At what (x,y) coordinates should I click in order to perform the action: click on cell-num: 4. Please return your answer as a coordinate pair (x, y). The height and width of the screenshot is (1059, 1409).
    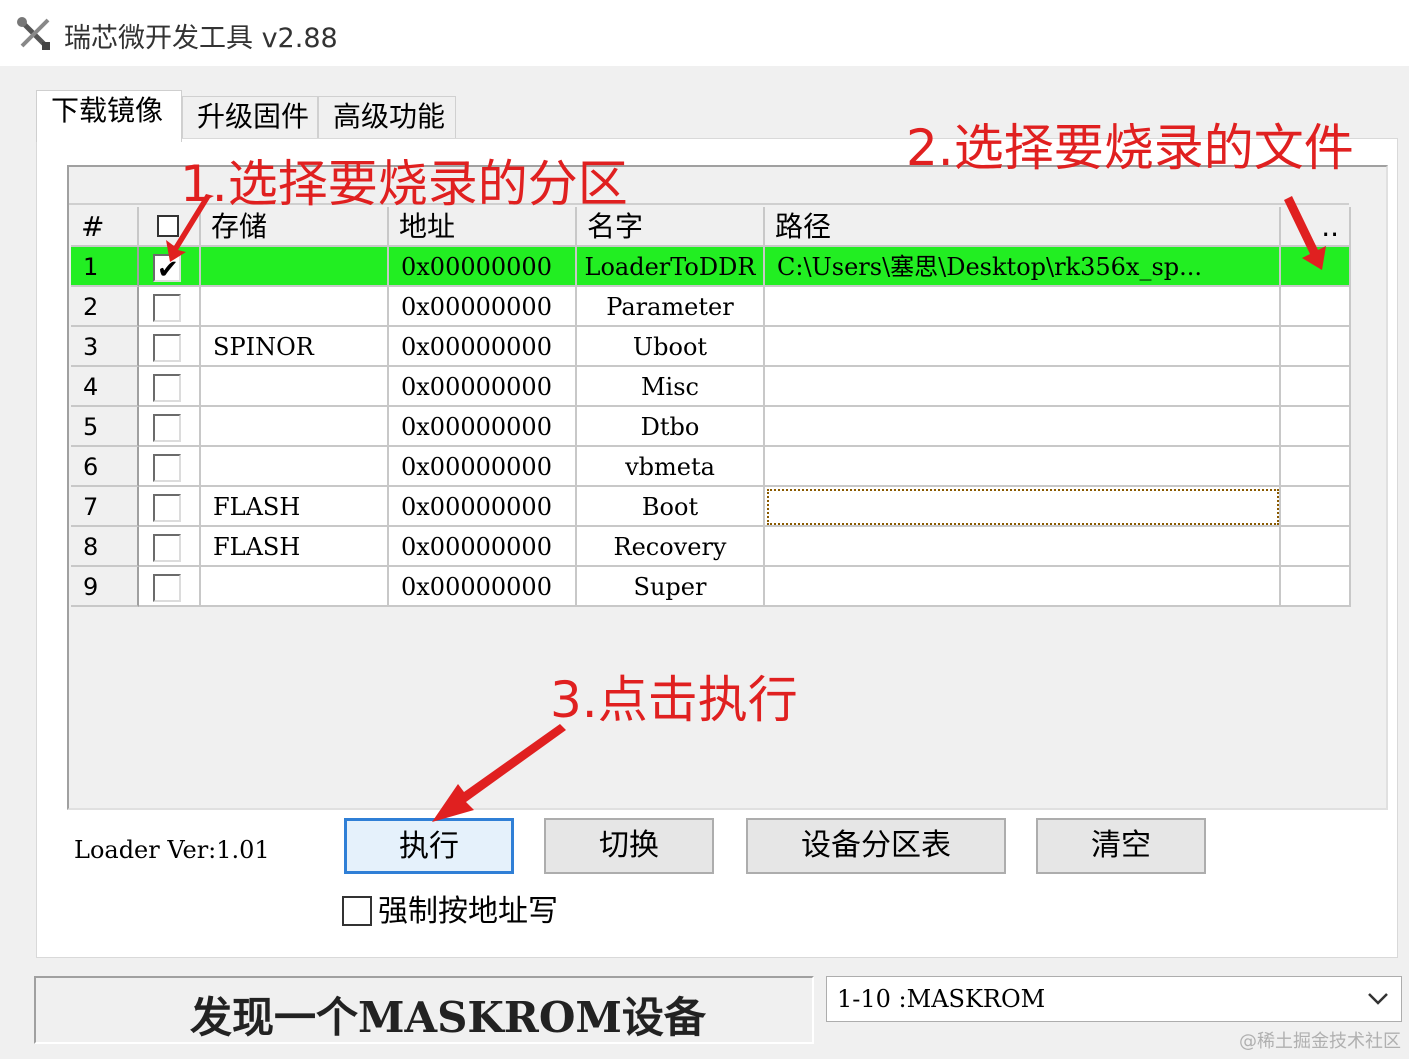
    Looking at the image, I should click on (105, 387).